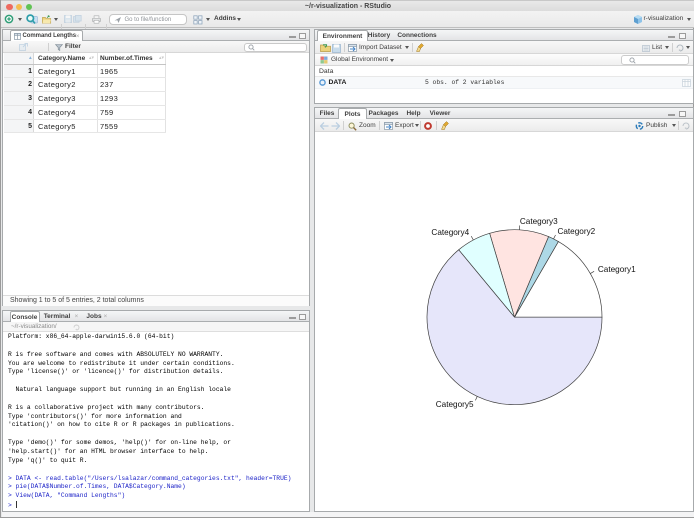 The width and height of the screenshot is (694, 518). Describe the element at coordinates (576, 231) in the screenshot. I see `svg-text: Category2` at that location.